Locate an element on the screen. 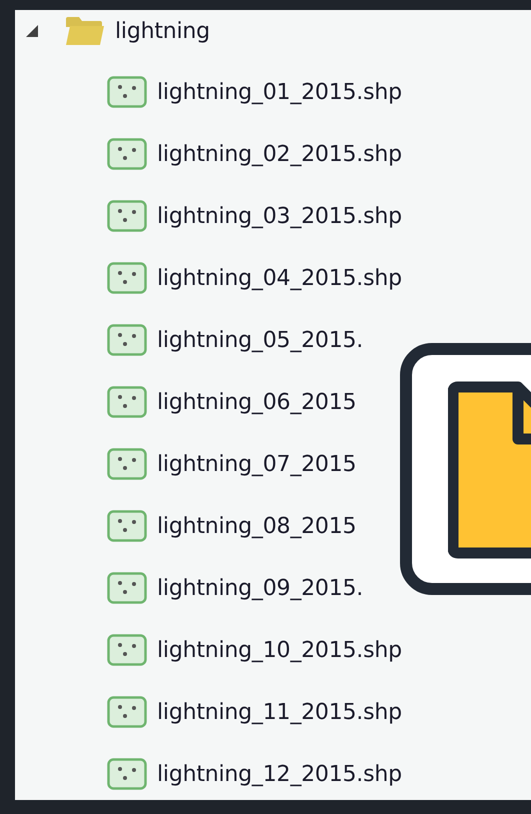  file-name: lightning_01_2015.shp is located at coordinates (279, 92).